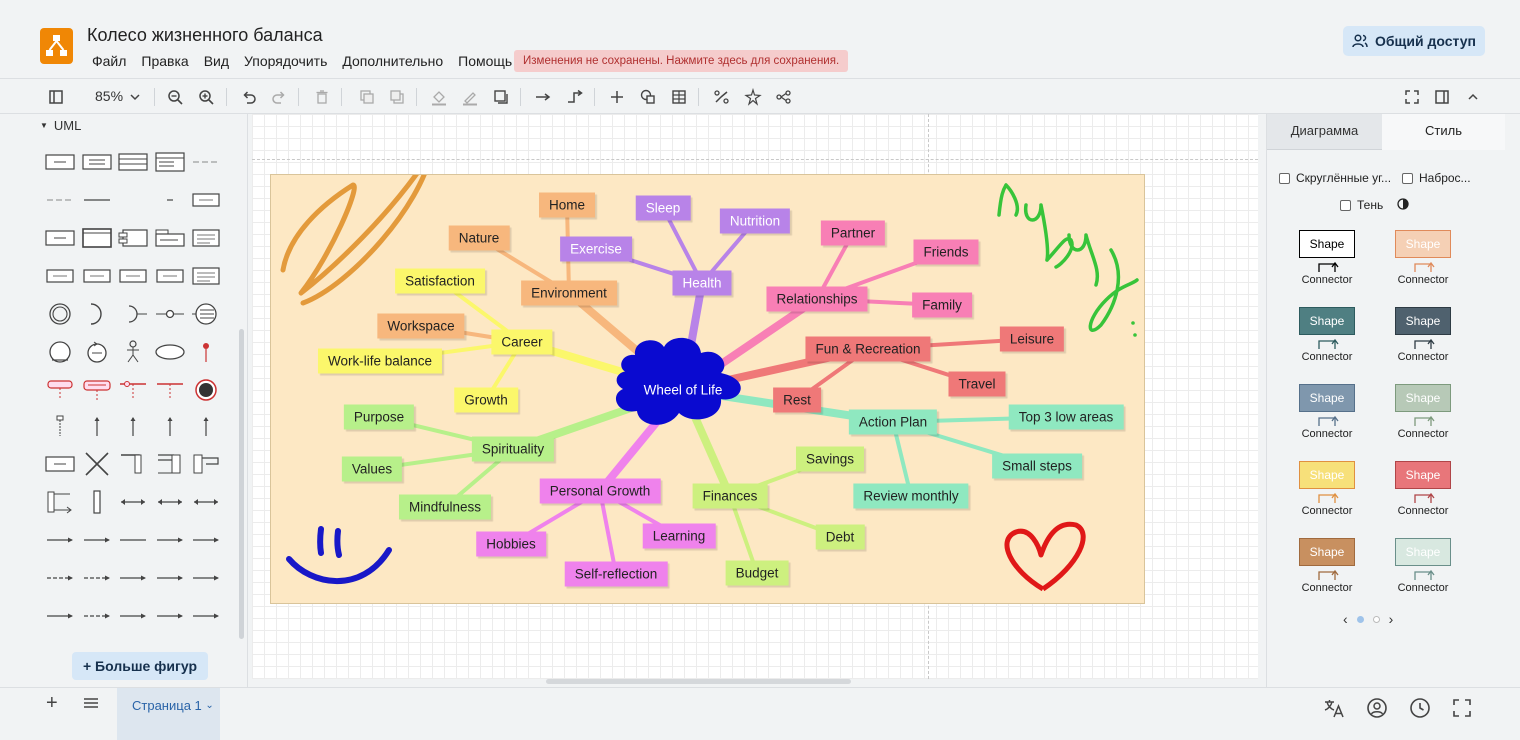  Describe the element at coordinates (170, 352) in the screenshot. I see `uml-shape-ellipse` at that location.